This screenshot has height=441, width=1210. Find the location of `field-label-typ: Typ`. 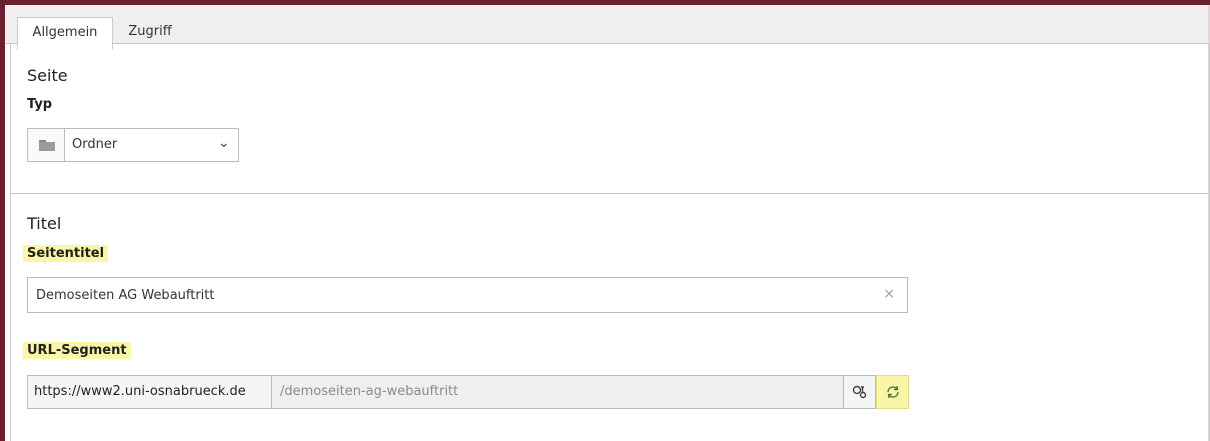

field-label-typ: Typ is located at coordinates (40, 104).